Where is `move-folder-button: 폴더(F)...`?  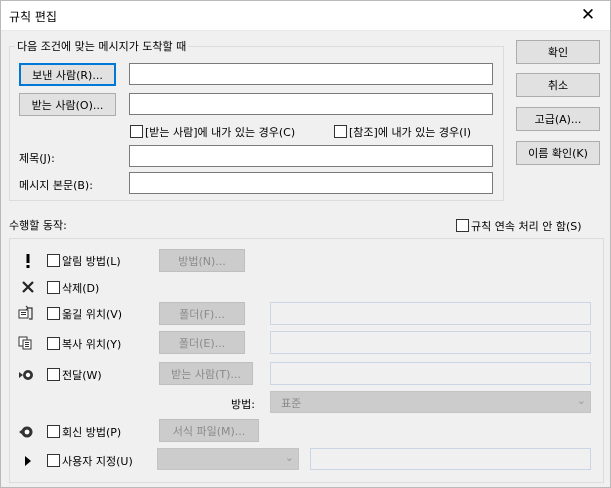 move-folder-button: 폴더(F)... is located at coordinates (202, 313).